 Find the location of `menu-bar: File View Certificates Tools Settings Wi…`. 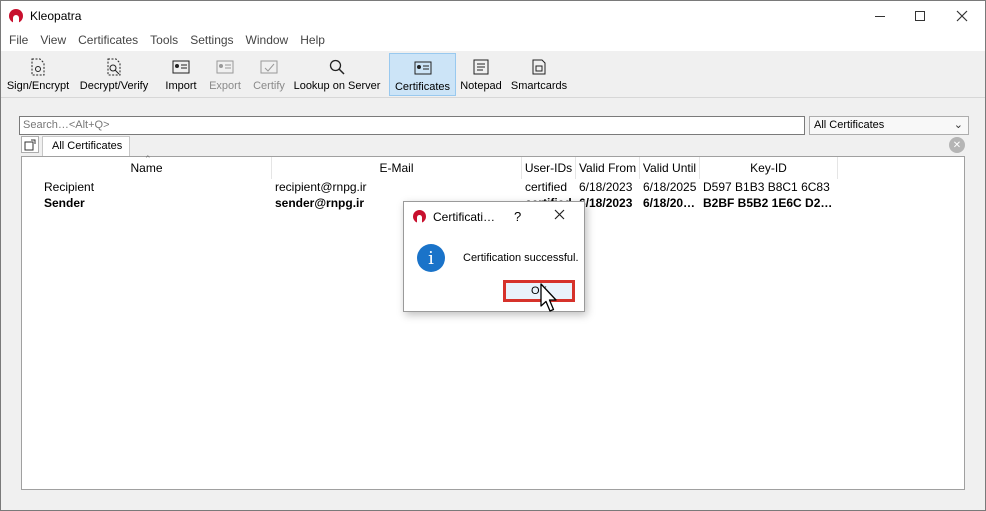

menu-bar: File View Certificates Tools Settings Wi… is located at coordinates (493, 41).